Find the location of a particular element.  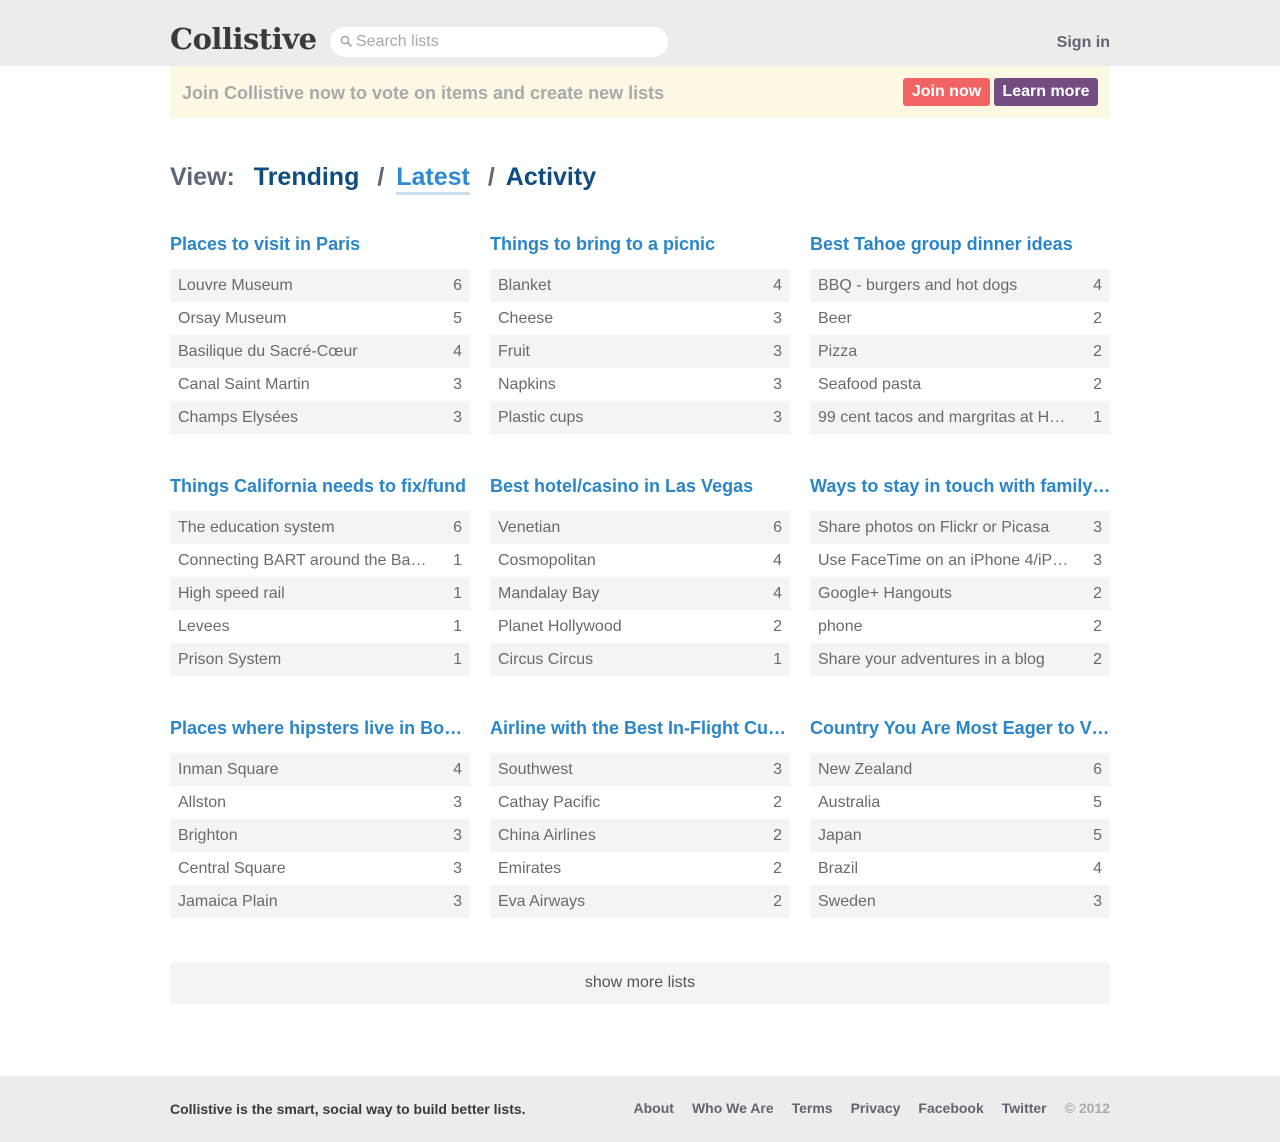

list-item: 99 cent tacos and margritas at Hacienda 1 is located at coordinates (960, 417).